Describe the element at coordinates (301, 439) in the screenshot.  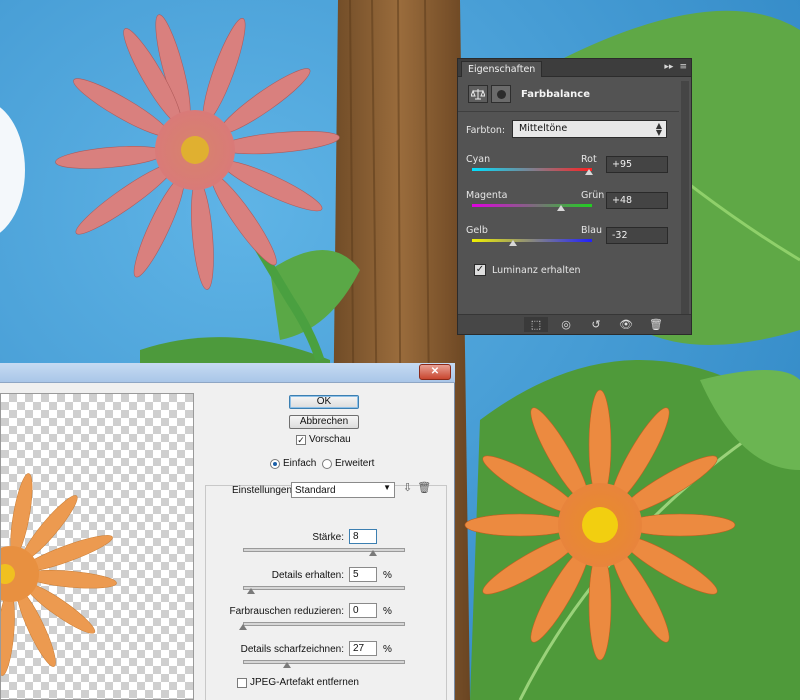
I see `preview-checkbox: ✓` at that location.